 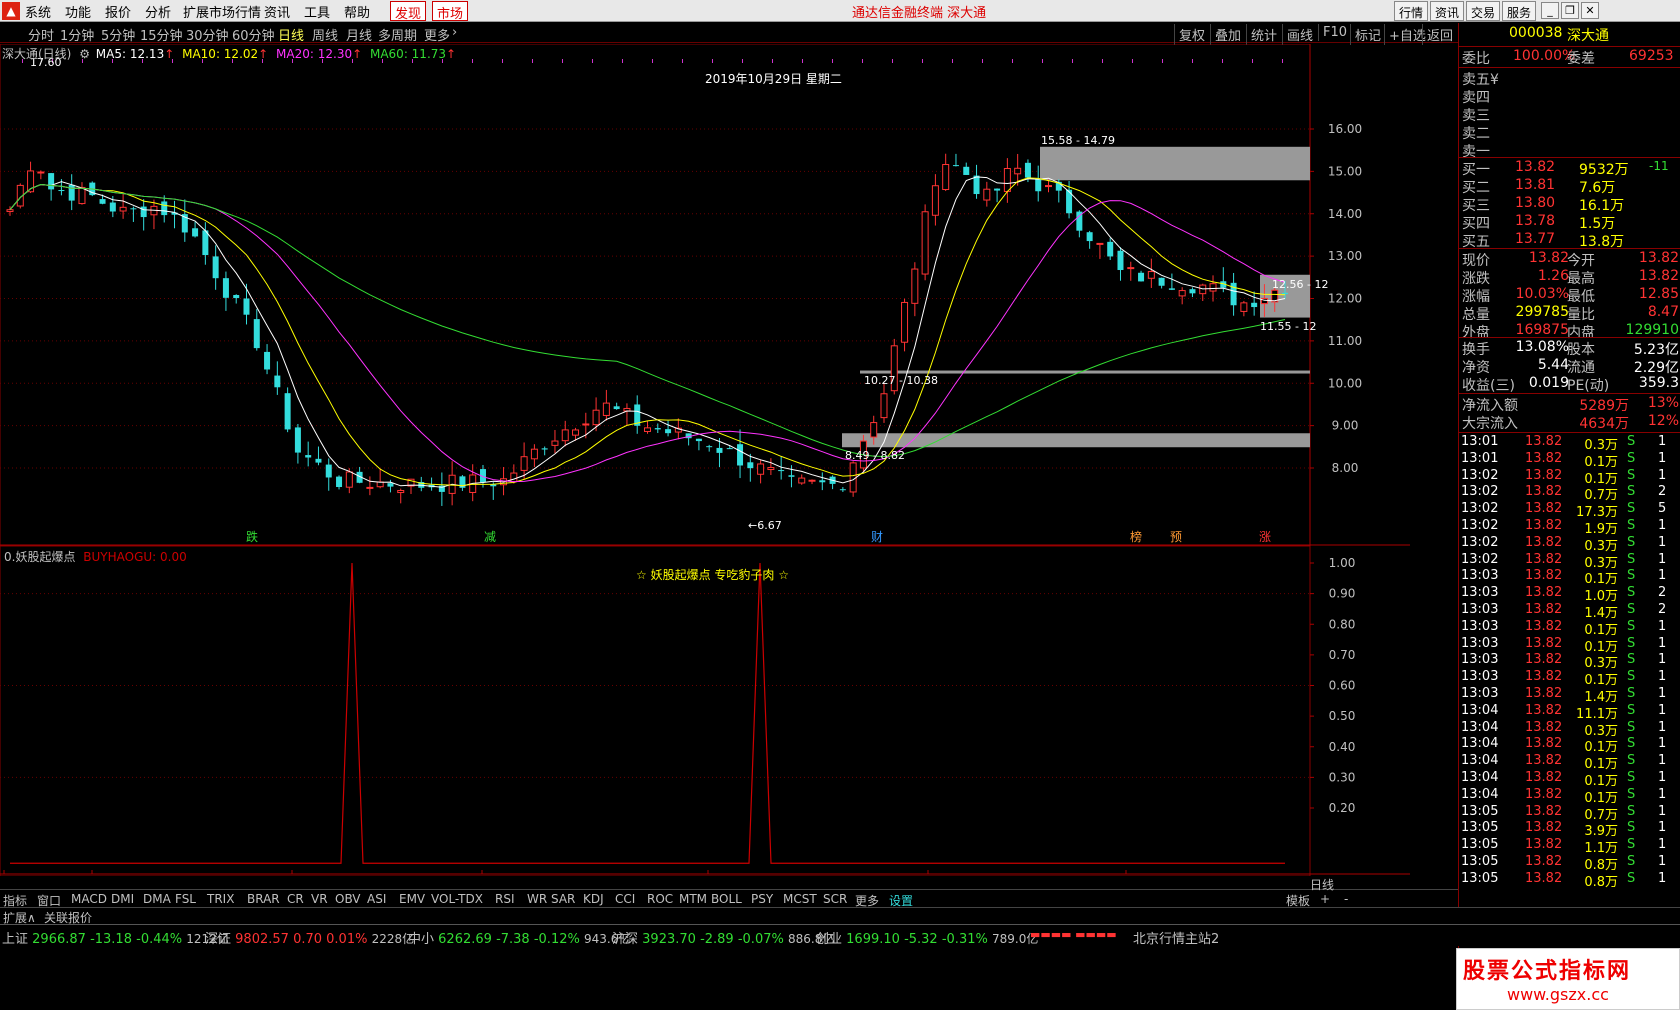 What do you see at coordinates (84, 54) in the screenshot?
I see `settings-icon: ⚙` at bounding box center [84, 54].